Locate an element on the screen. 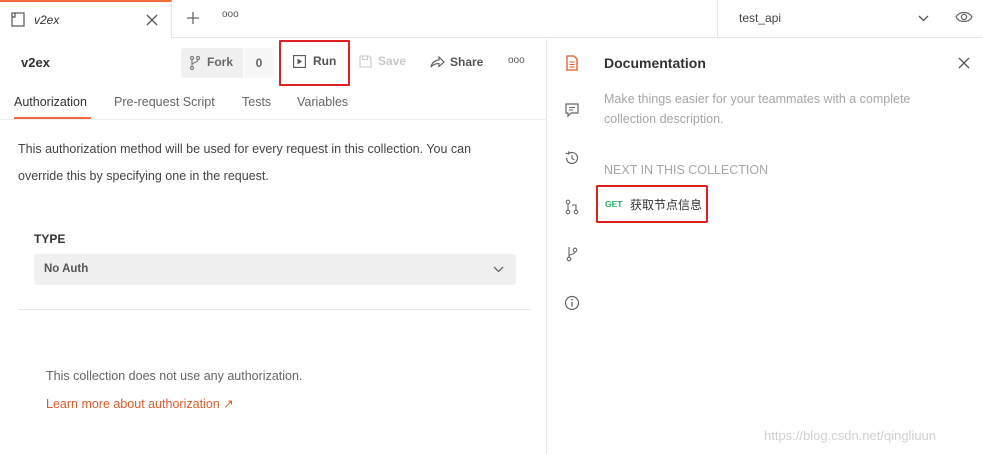 The height and width of the screenshot is (454, 983). tab-title: v2ex is located at coordinates (47, 20).